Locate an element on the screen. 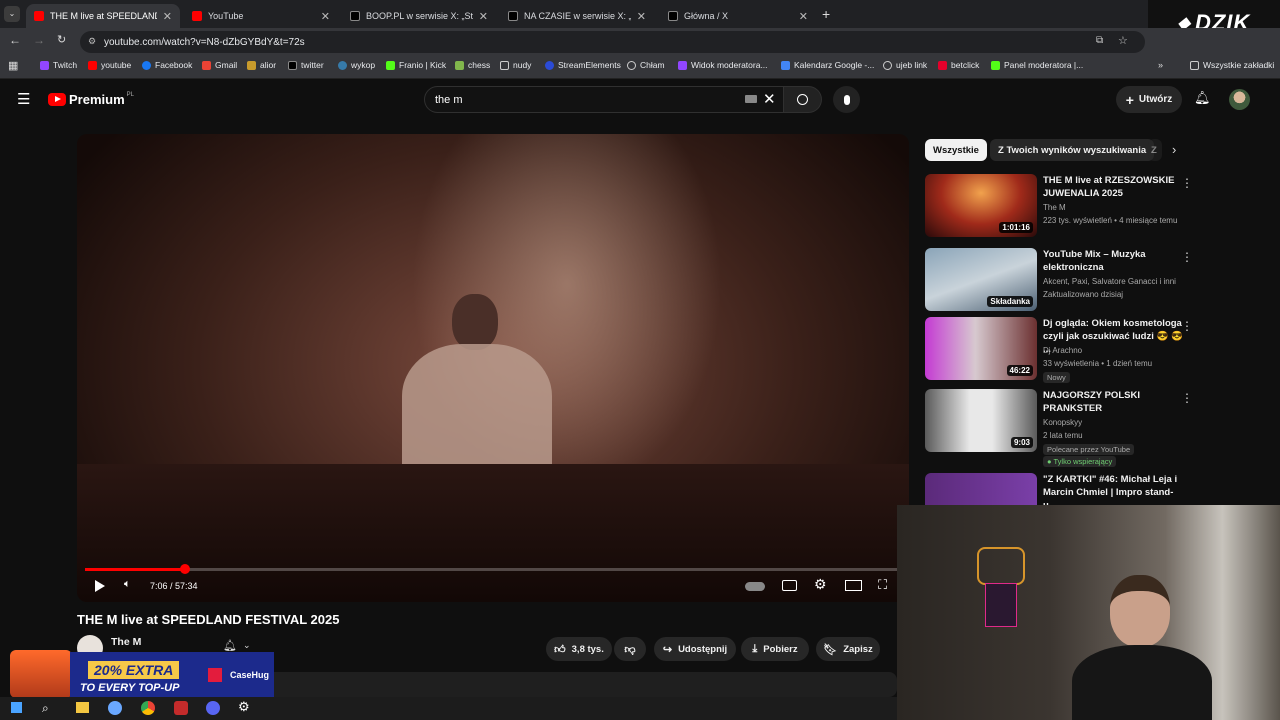 Image resolution: width=1280 pixels, height=720 pixels. video-title: NAJGORSZY POLSKI PRANKSTER is located at coordinates (1113, 402).